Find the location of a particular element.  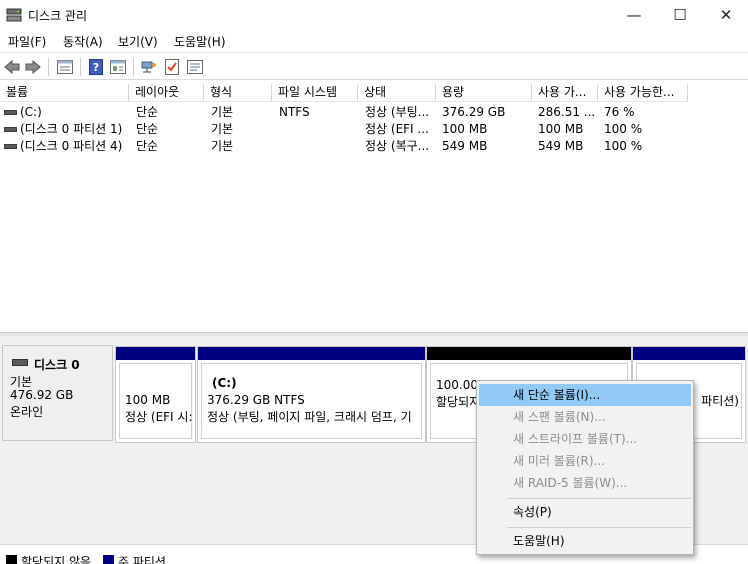

check-icon is located at coordinates (172, 66).